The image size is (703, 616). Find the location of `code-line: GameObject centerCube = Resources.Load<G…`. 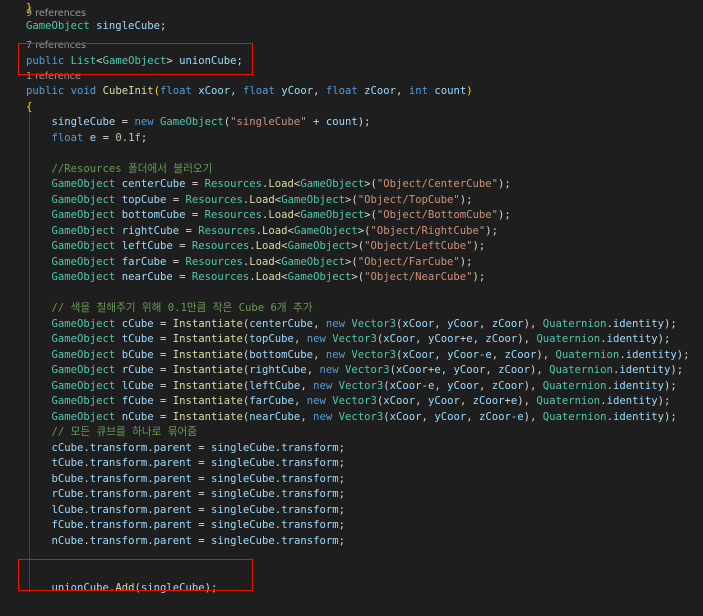

code-line: GameObject centerCube = Resources.Load<G… is located at coordinates (268, 184).